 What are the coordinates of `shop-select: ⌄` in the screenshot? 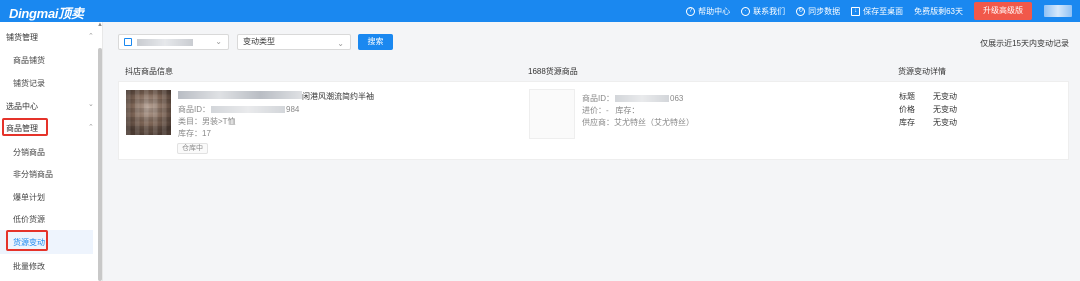 It's located at (173, 42).